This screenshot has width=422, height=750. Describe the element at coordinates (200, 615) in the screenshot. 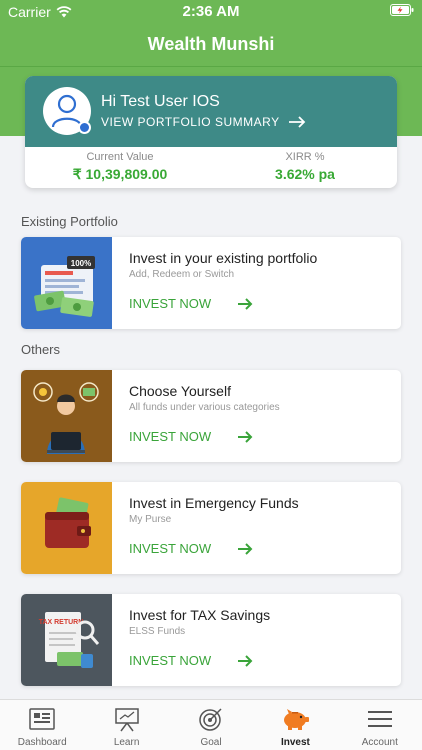

I see `card-title: Invest for TAX Savings` at that location.